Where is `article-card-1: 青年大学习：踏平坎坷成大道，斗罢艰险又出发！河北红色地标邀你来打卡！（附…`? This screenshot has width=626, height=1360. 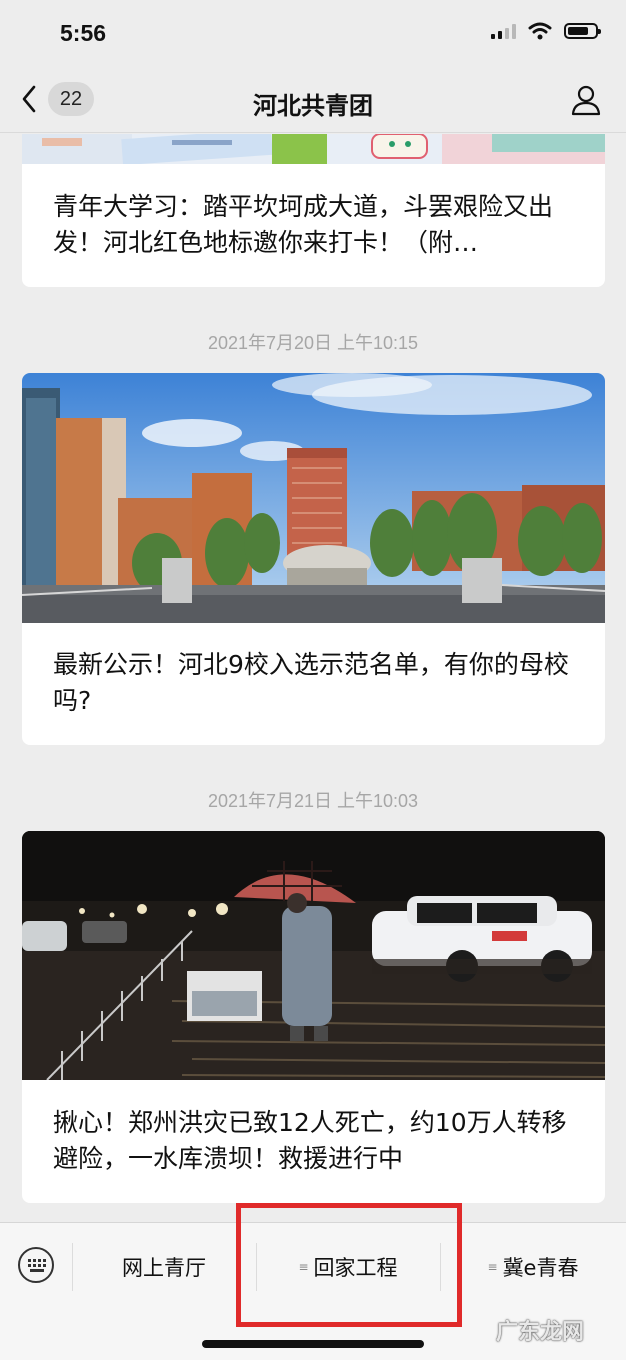
article-card-1: 青年大学习：踏平坎坷成大道，斗罢艰险又出发！河北红色地标邀你来打卡！（附… is located at coordinates (313, 210).